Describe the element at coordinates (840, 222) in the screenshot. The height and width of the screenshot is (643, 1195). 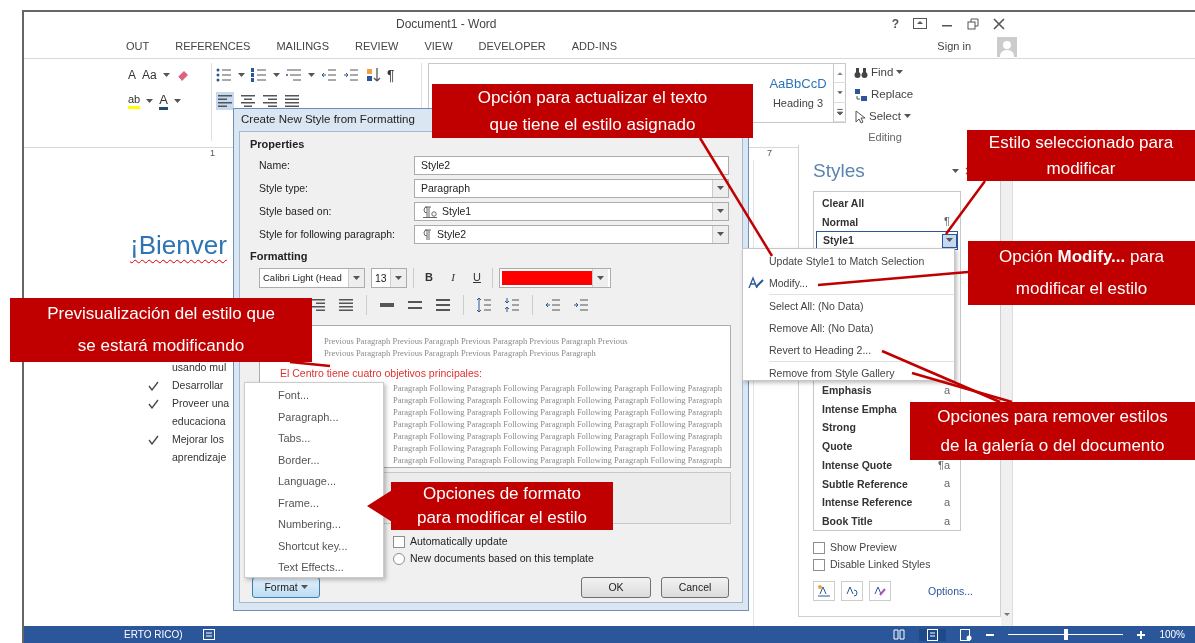
I see `style-name: Normal` at that location.